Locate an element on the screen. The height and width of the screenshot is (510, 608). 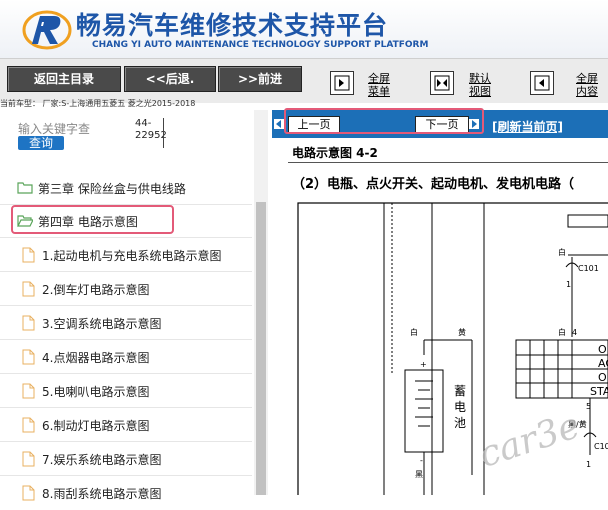
wire-label: 黄 is located at coordinates (462, 332).